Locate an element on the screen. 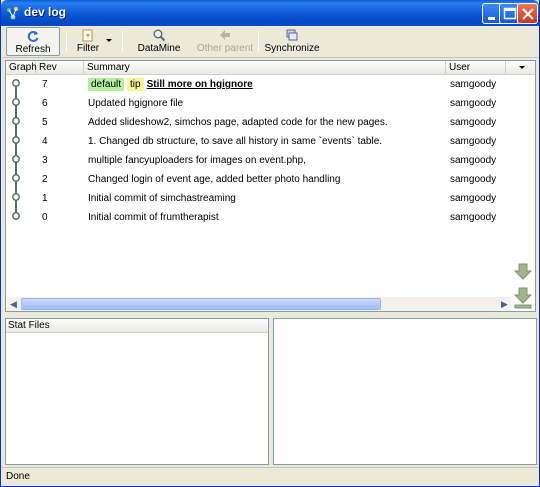 The height and width of the screenshot is (487, 540). rev-number: 0 is located at coordinates (45, 217).